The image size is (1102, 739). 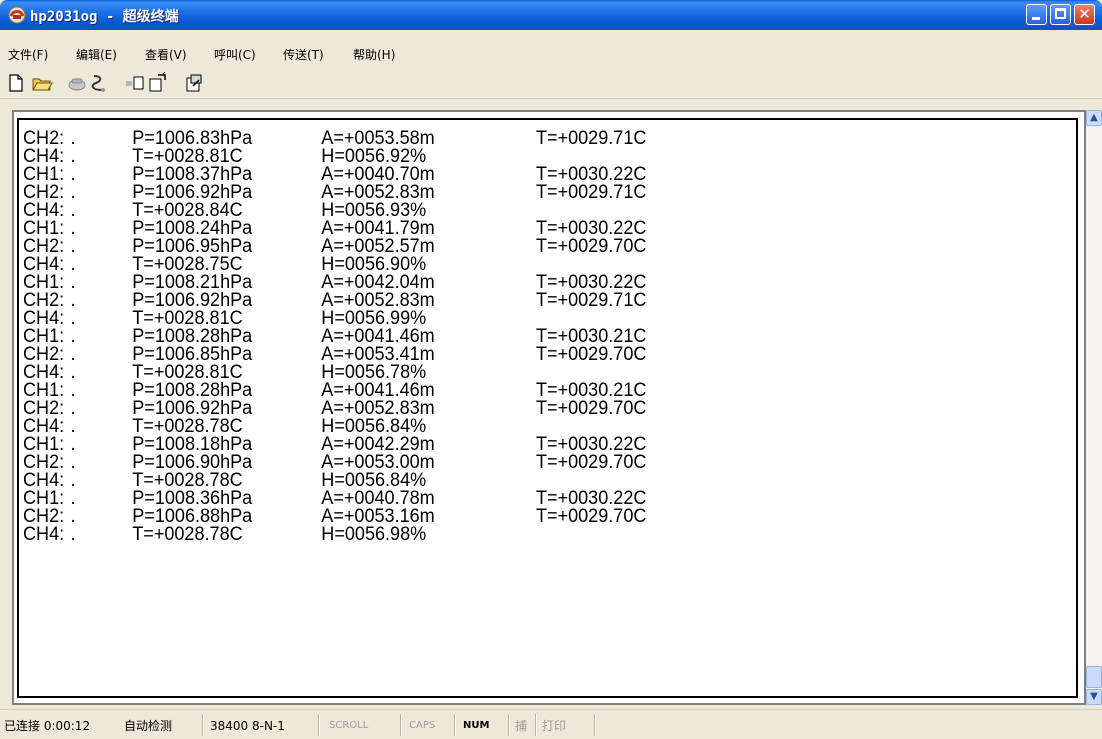 I want to click on properties-icon, so click(x=194, y=83).